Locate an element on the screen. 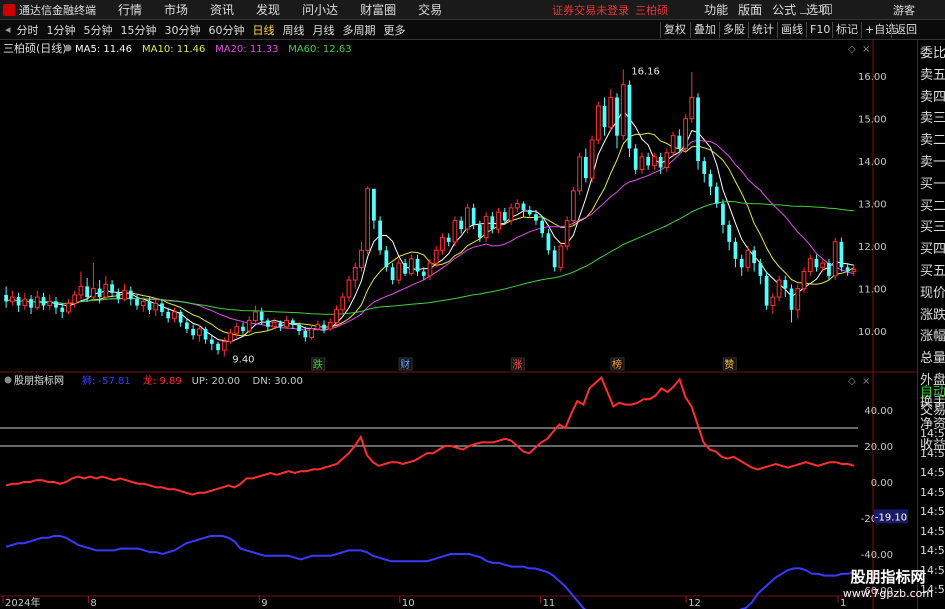  ind-ytick-label-2: 0.00 is located at coordinates (882, 483).